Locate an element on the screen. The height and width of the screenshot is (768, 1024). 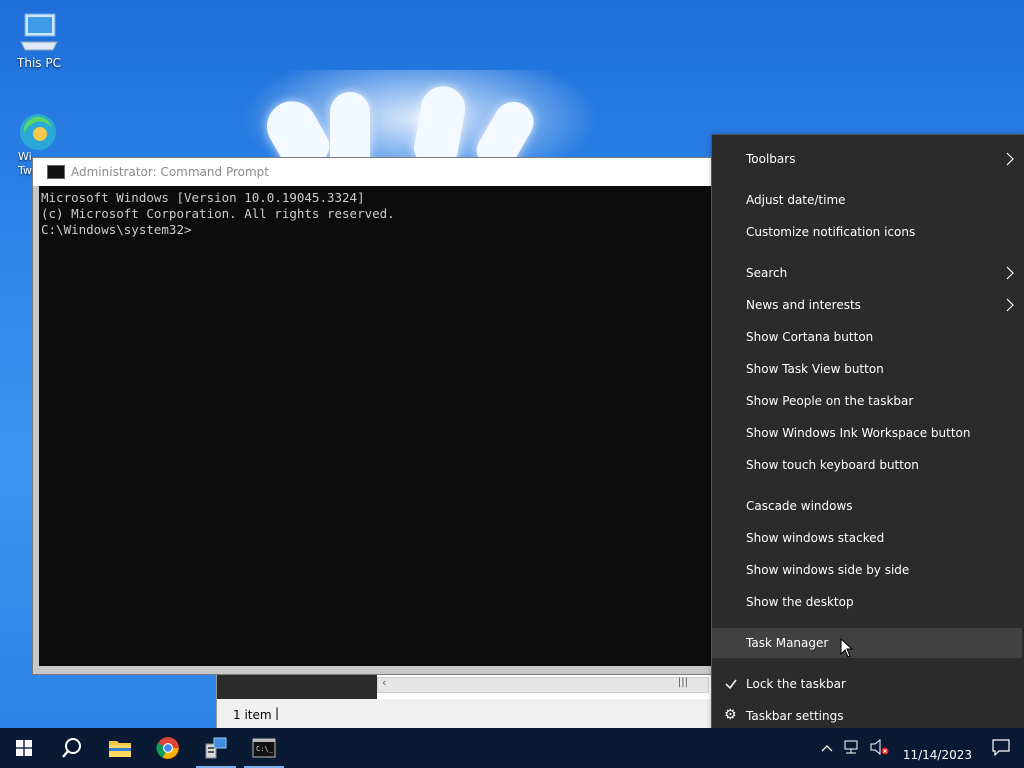
menu-item-show-windows-stacked: Show windows stacked is located at coordinates (867, 538).